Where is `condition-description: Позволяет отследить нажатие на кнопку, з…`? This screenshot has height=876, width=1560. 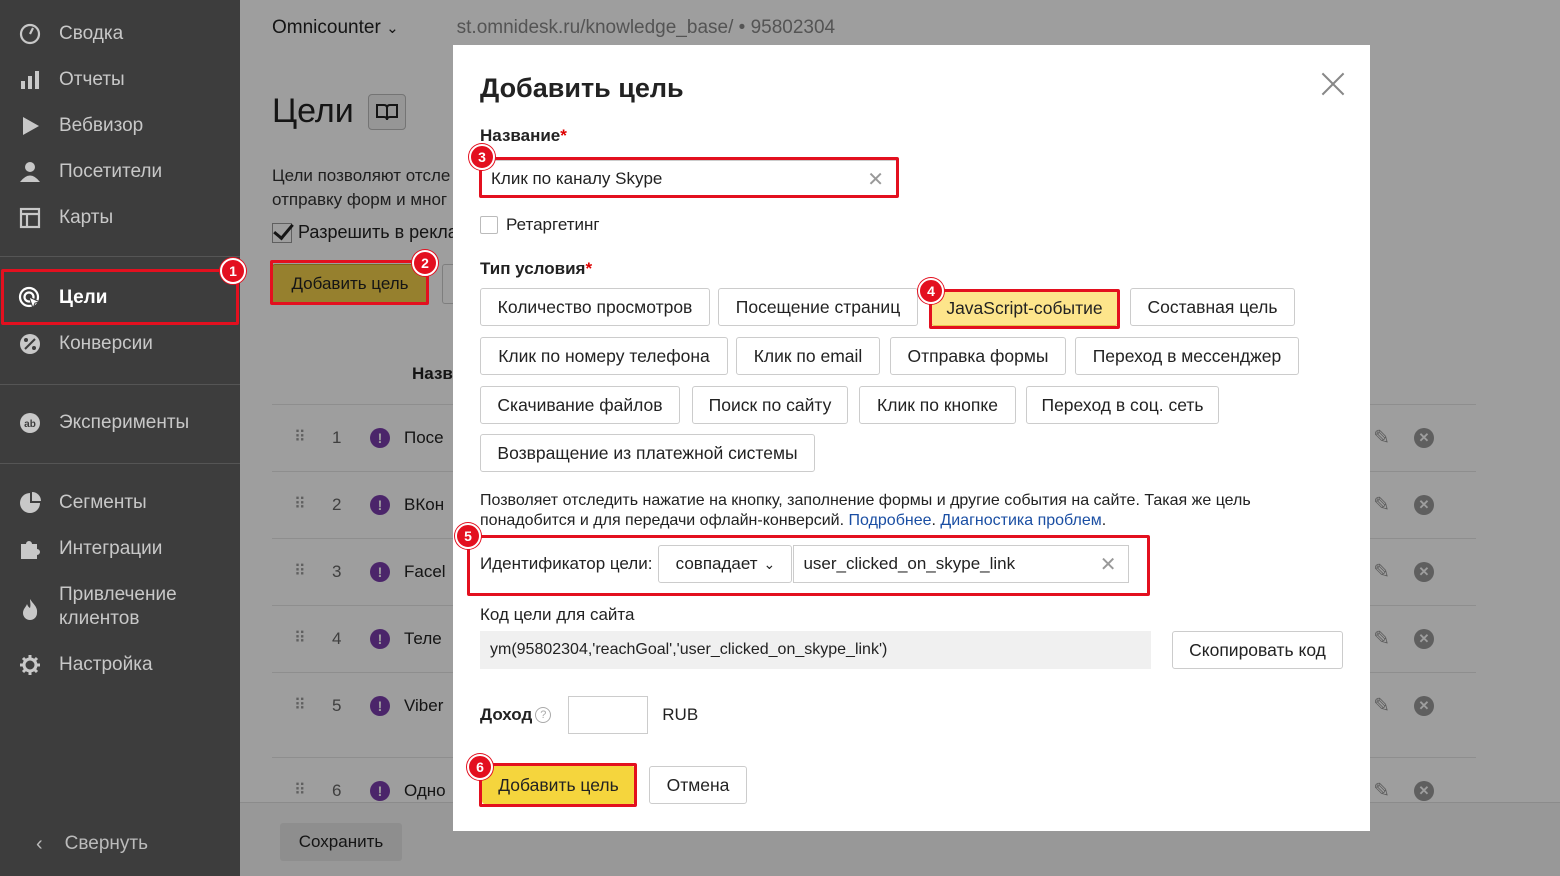 condition-description: Позволяет отследить нажатие на кнопку, з… is located at coordinates (865, 510).